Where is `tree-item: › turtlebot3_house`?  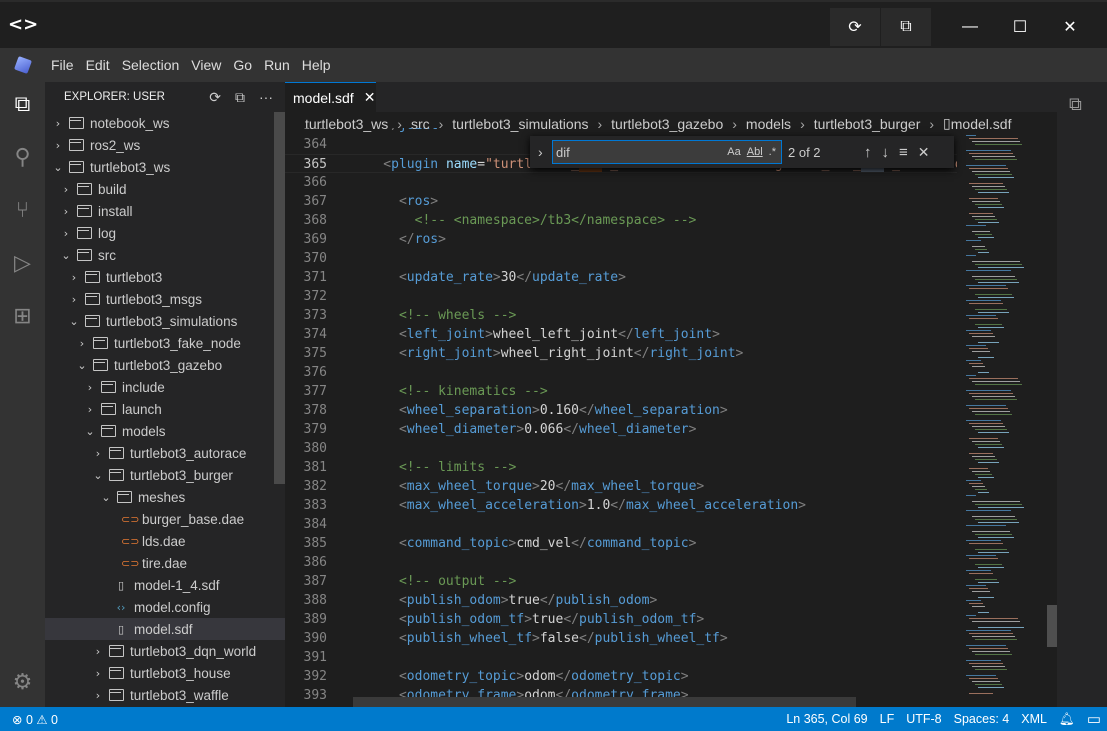 tree-item: › turtlebot3_house is located at coordinates (165, 673).